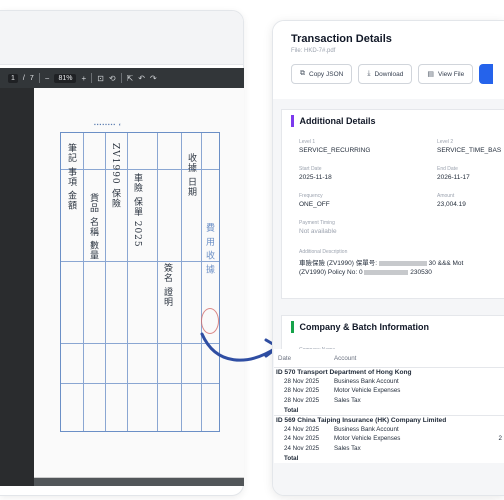  What do you see at coordinates (318, 227) in the screenshot?
I see `field-payment-timing: Payment Timing Not available` at bounding box center [318, 227].